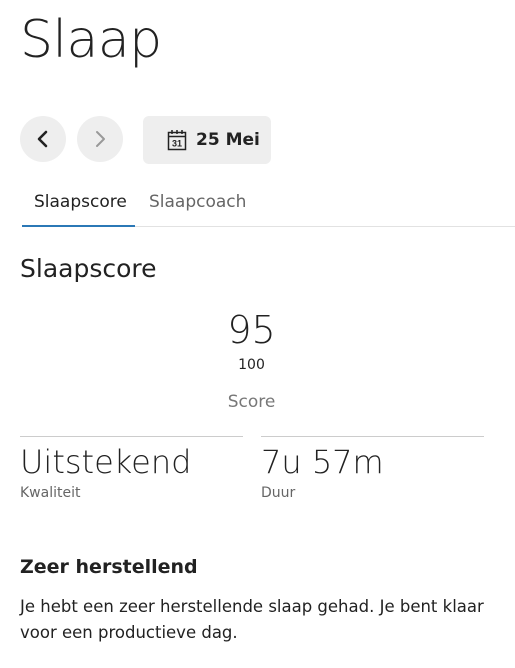 The height and width of the screenshot is (668, 515). Describe the element at coordinates (109, 567) in the screenshot. I see `summary-heading: Zeer herstellend` at that location.